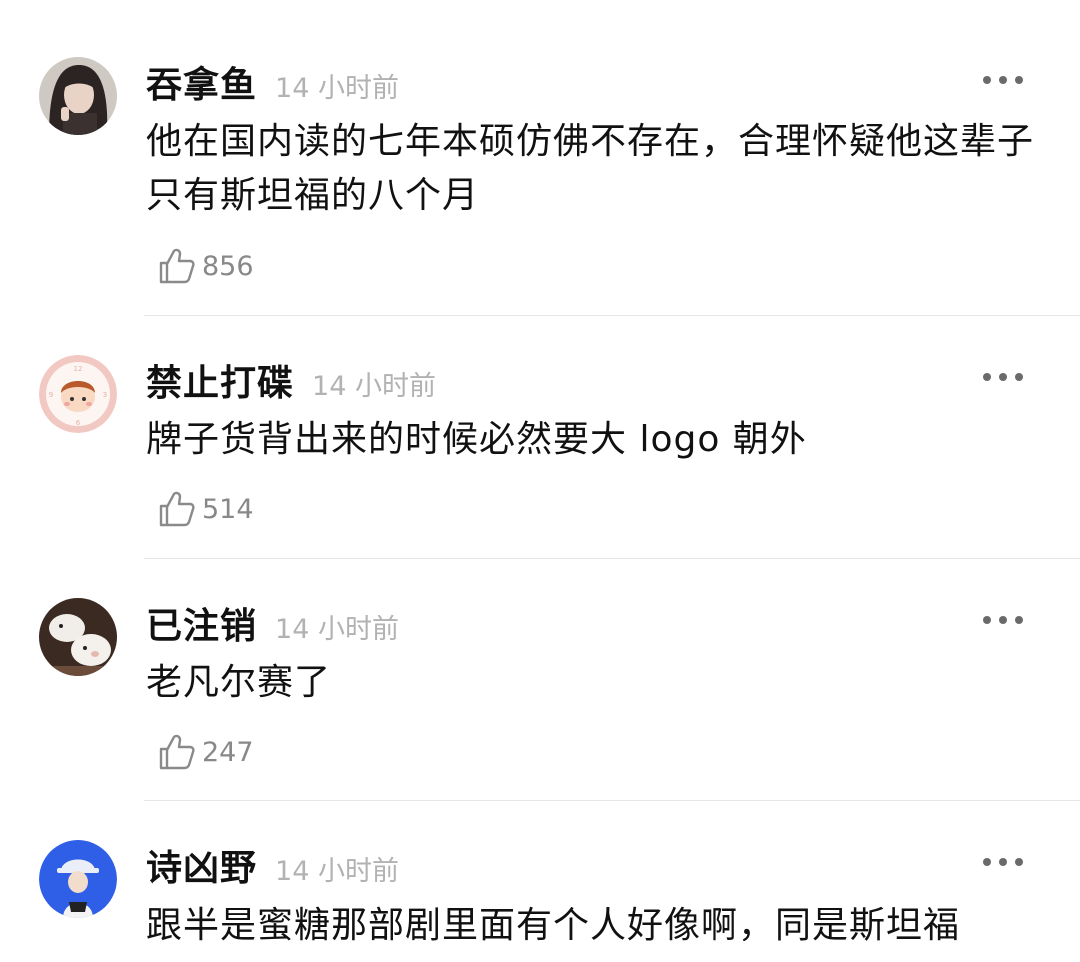  I want to click on comment-text: 跟半是蜜糖那部剧里面有个人好像啊，同是斯坦福, so click(553, 925).